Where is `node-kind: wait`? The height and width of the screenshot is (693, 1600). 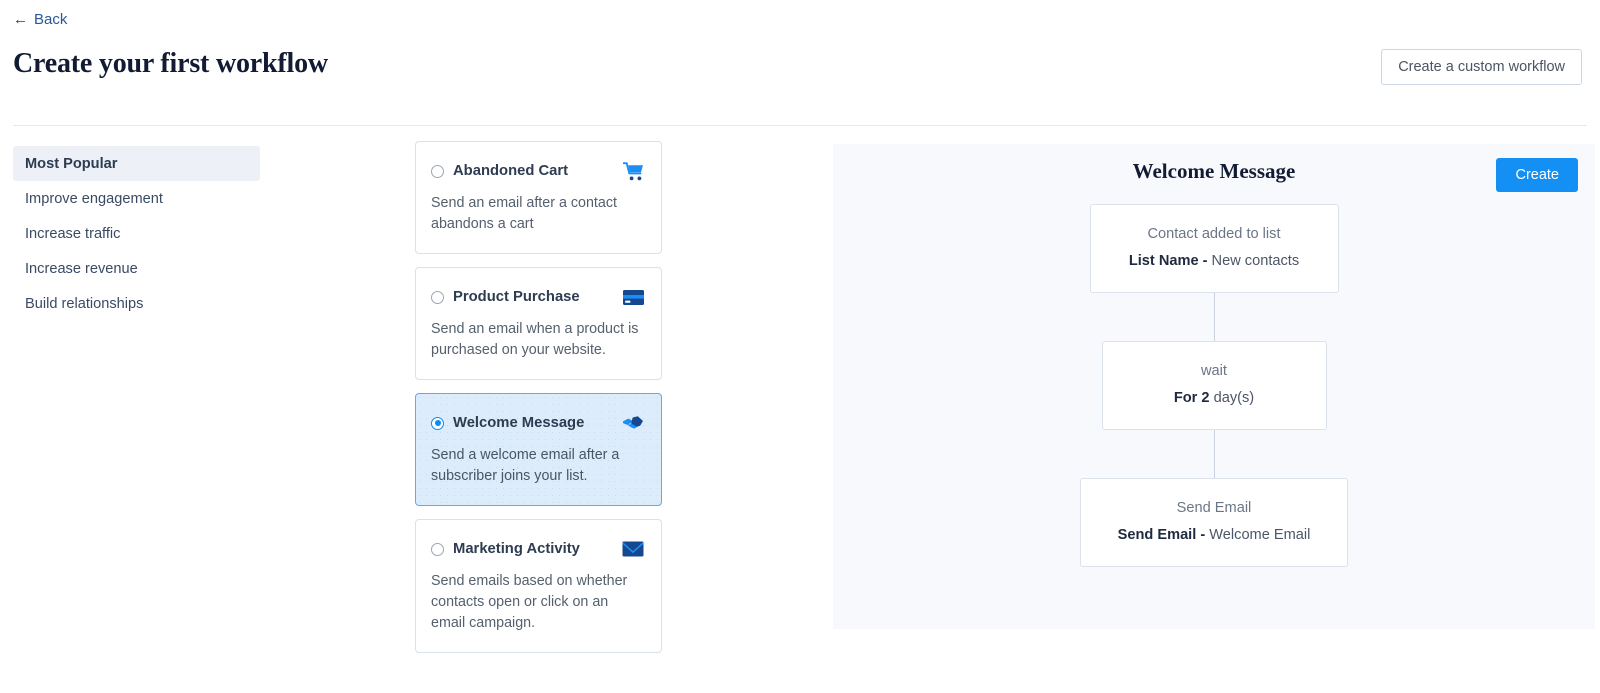
node-kind: wait is located at coordinates (1214, 371).